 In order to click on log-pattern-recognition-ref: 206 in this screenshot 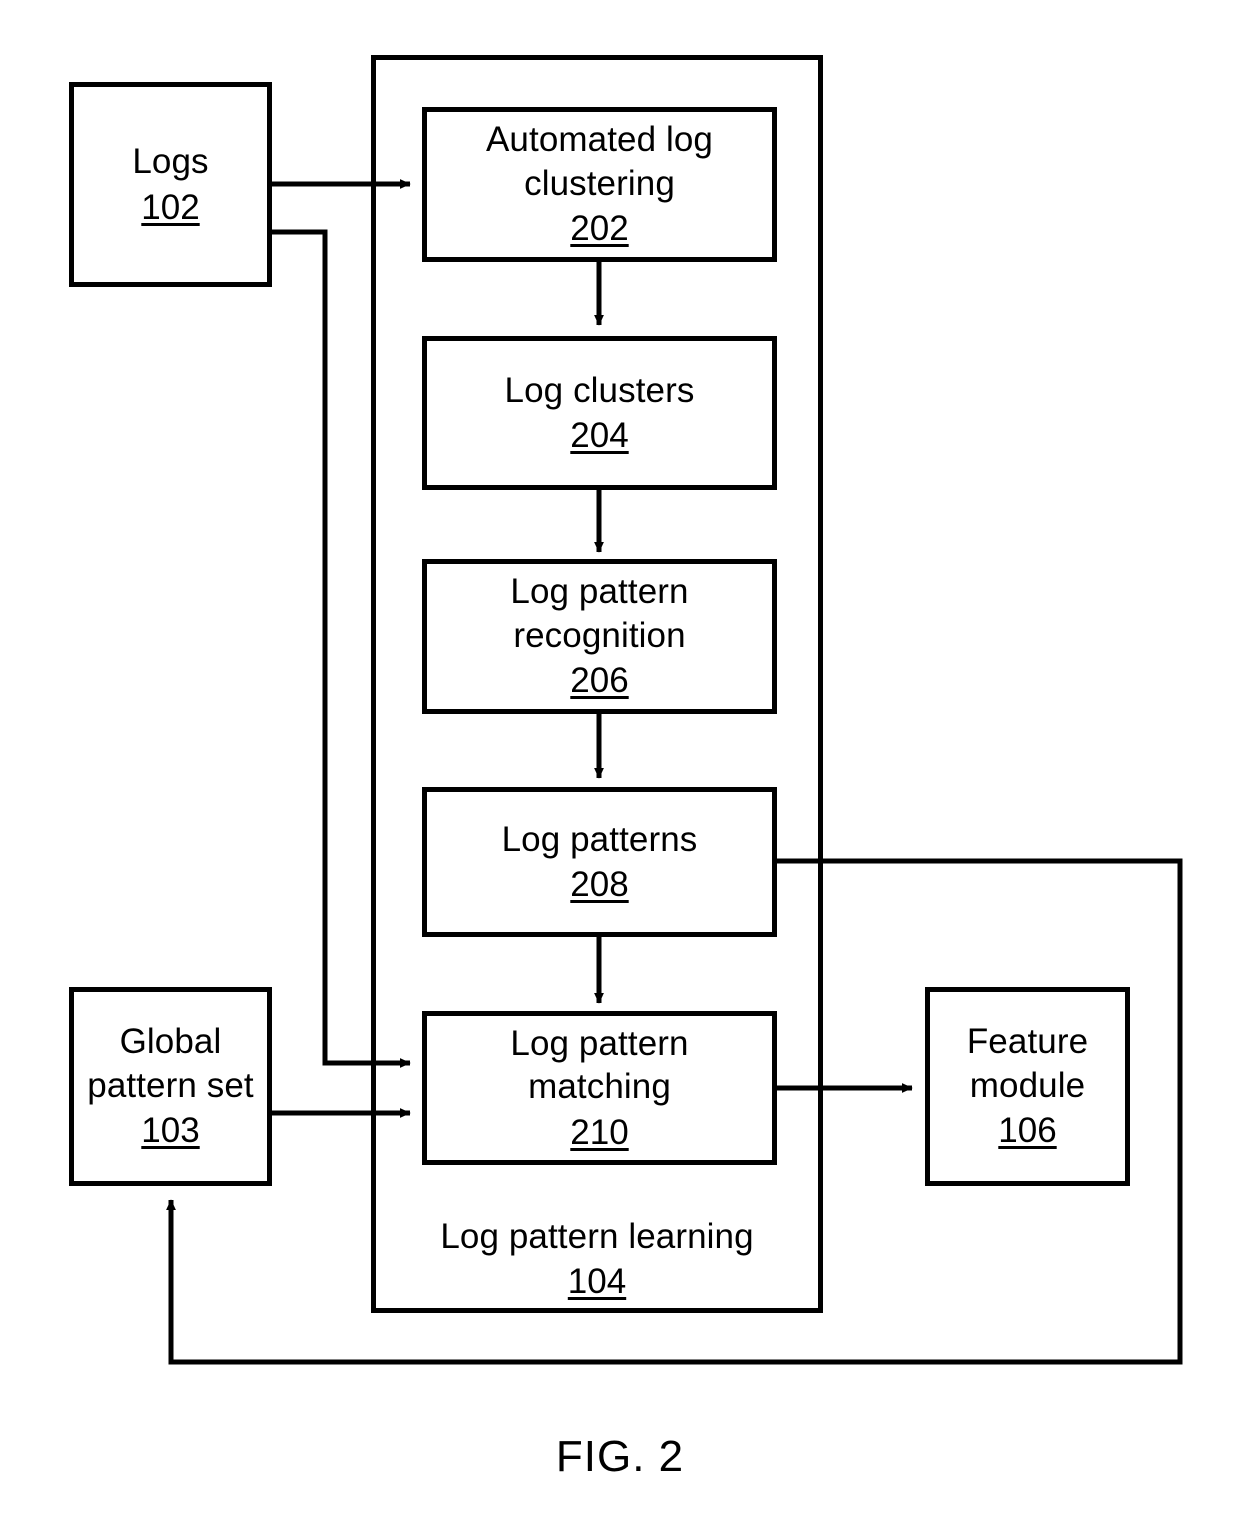, I will do `click(599, 681)`.